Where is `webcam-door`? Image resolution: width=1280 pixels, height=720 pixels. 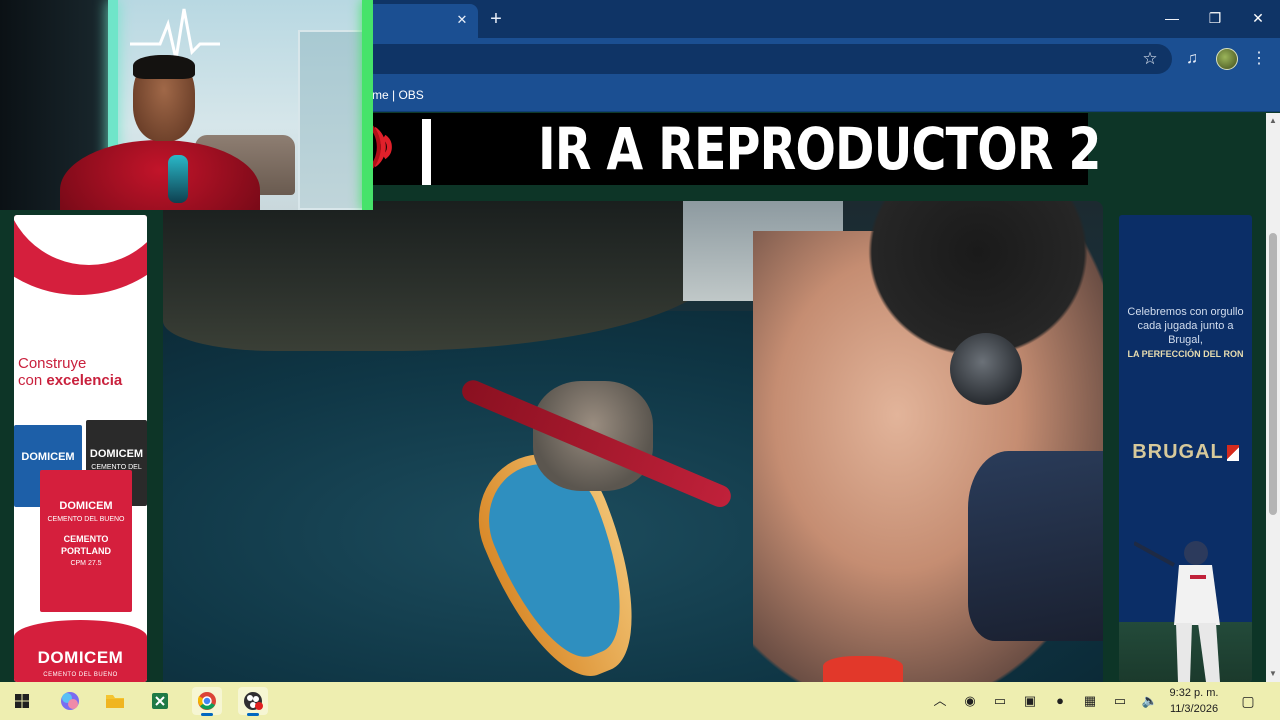 webcam-door is located at coordinates (334, 120).